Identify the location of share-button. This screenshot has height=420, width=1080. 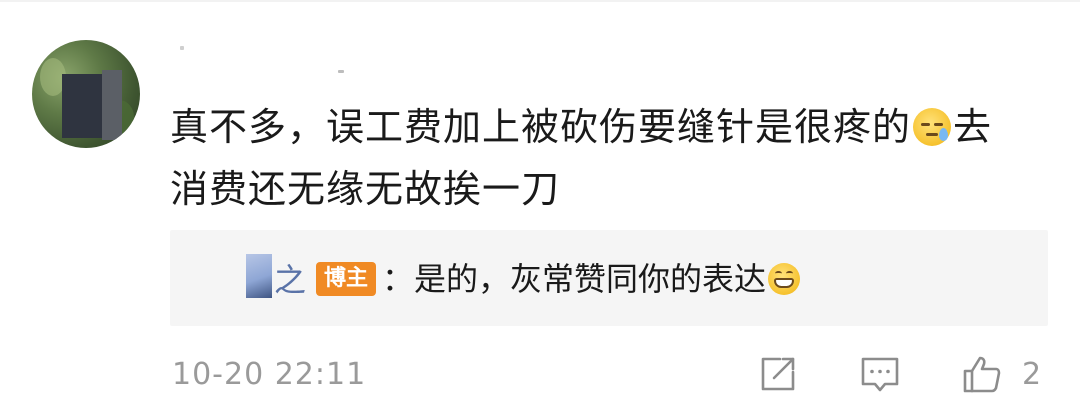
(778, 374).